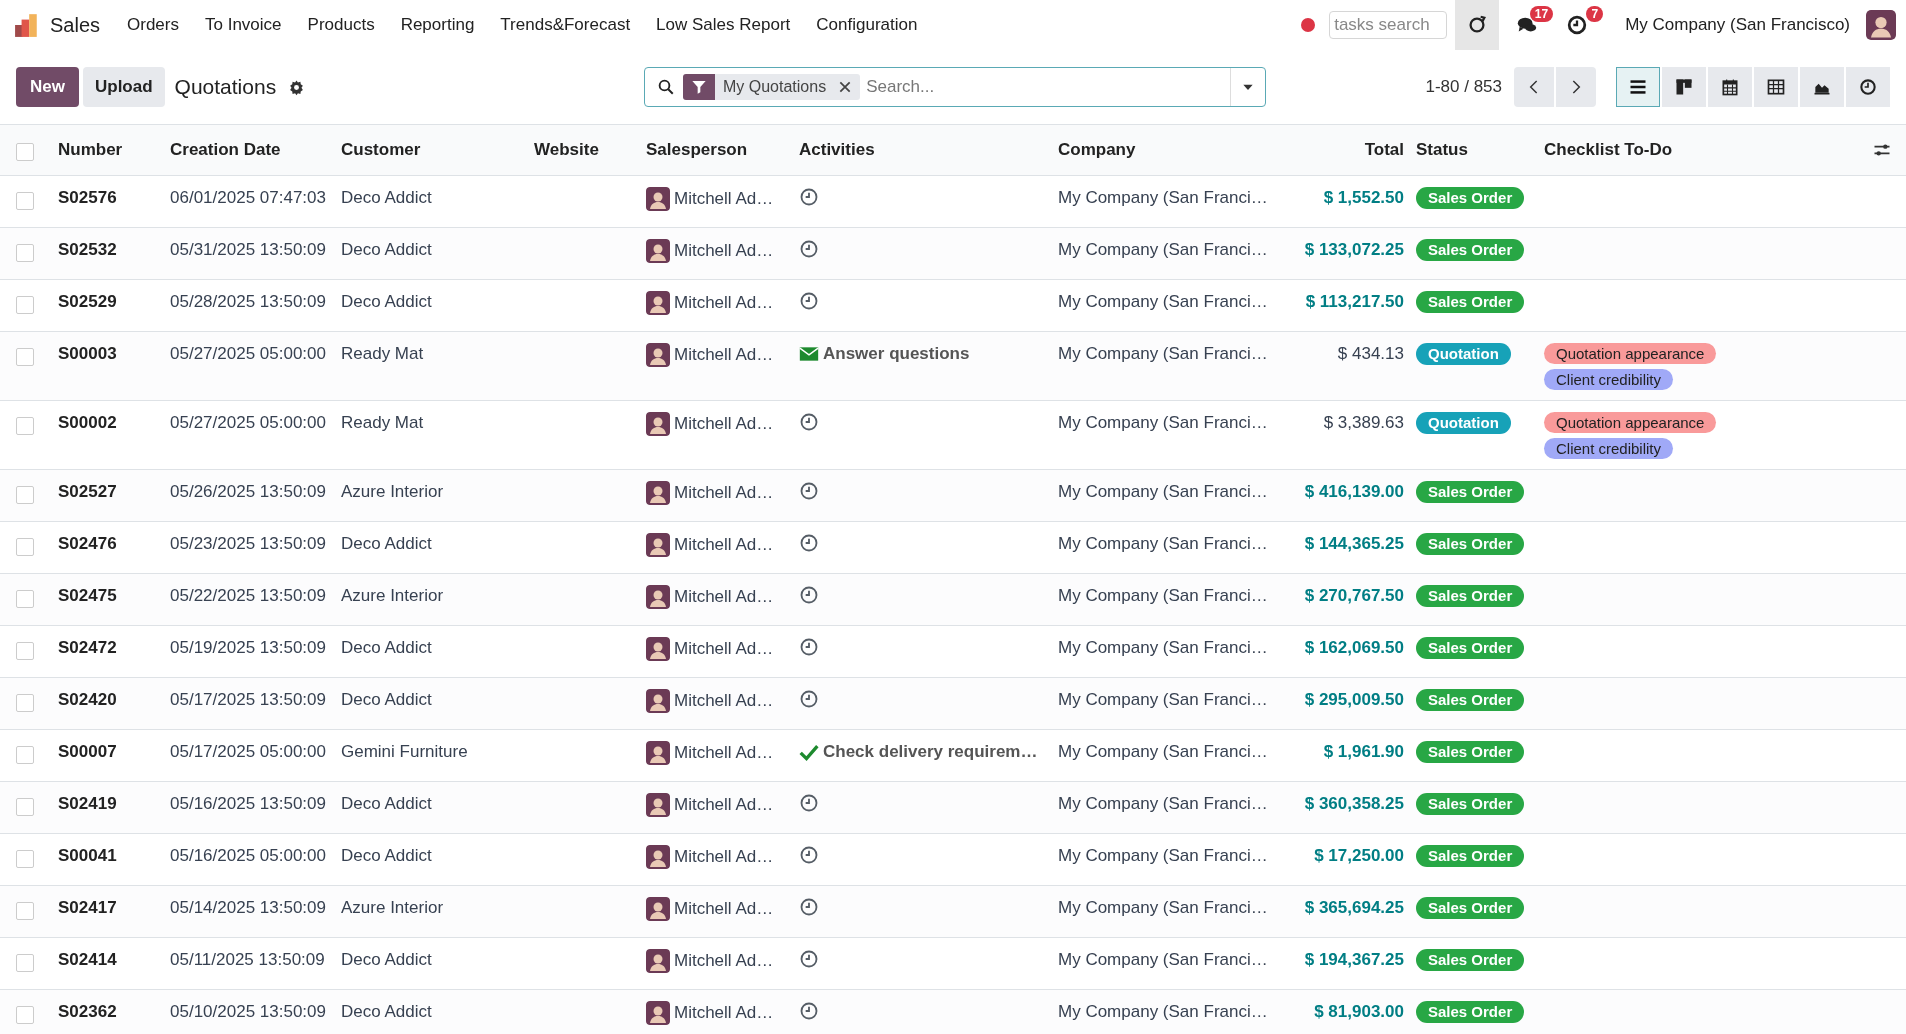 The image size is (1906, 1034). I want to click on creation-date: 05/17/2025 05:00:00, so click(248, 751).